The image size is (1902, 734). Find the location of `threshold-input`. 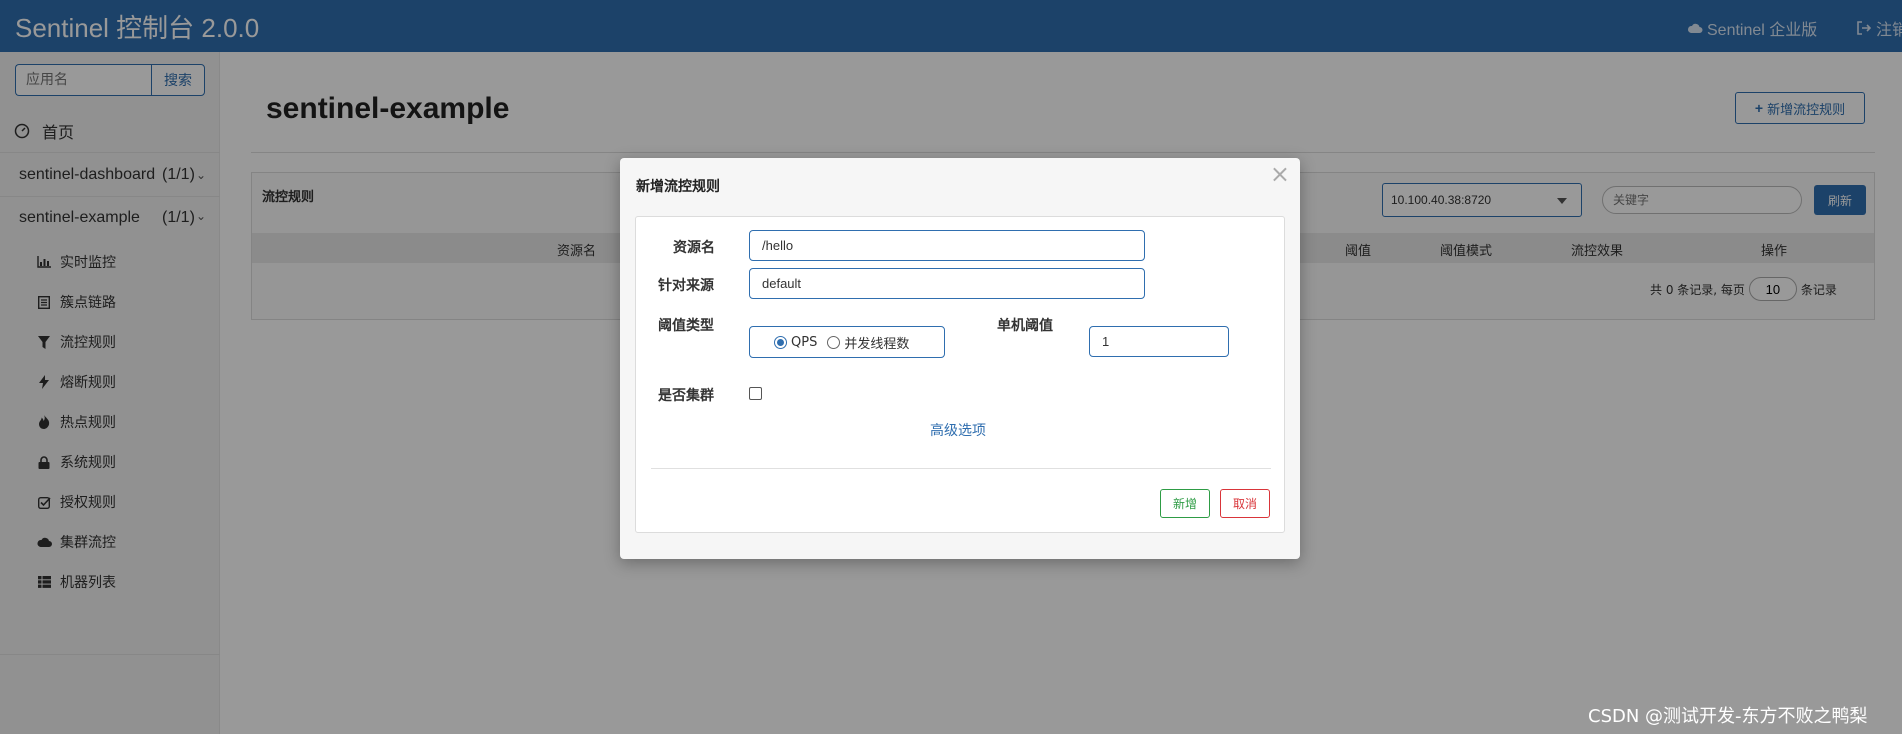

threshold-input is located at coordinates (1159, 341).